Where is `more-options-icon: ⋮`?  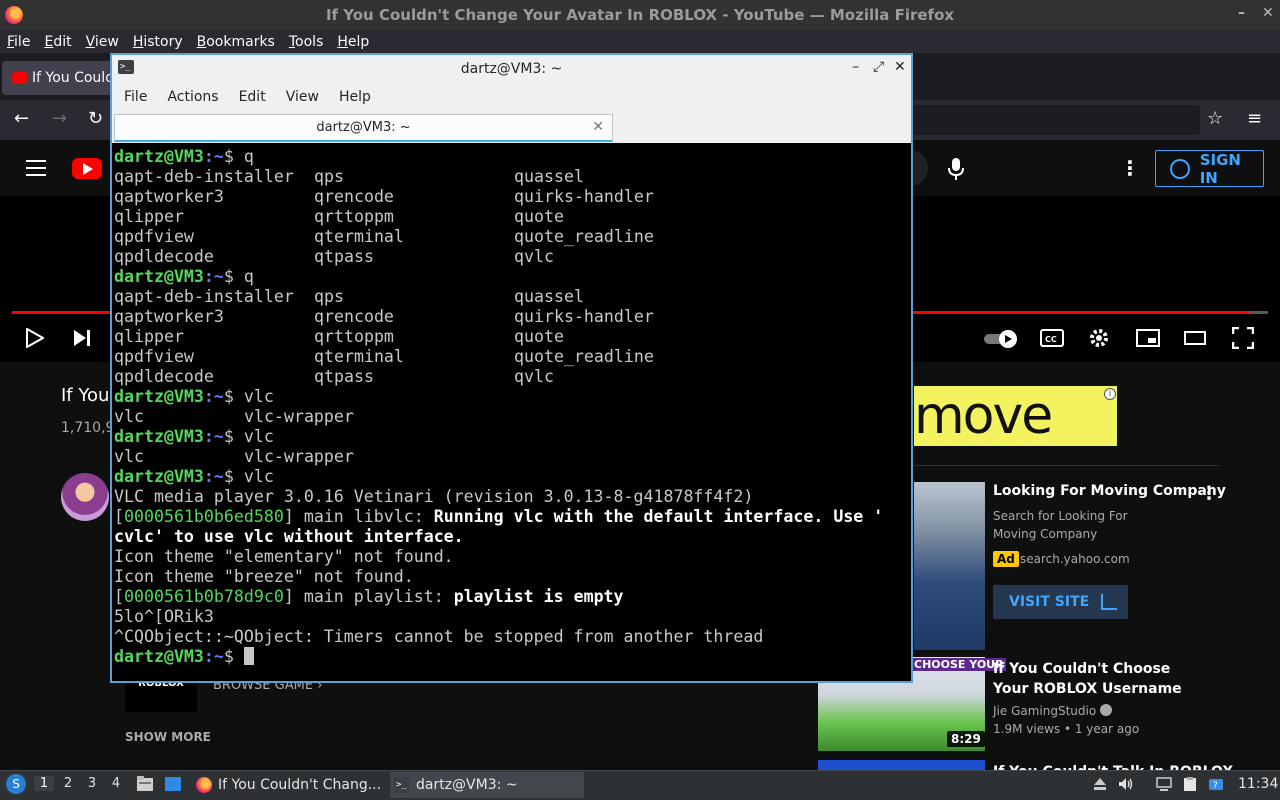
more-options-icon: ⋮ is located at coordinates (1130, 168).